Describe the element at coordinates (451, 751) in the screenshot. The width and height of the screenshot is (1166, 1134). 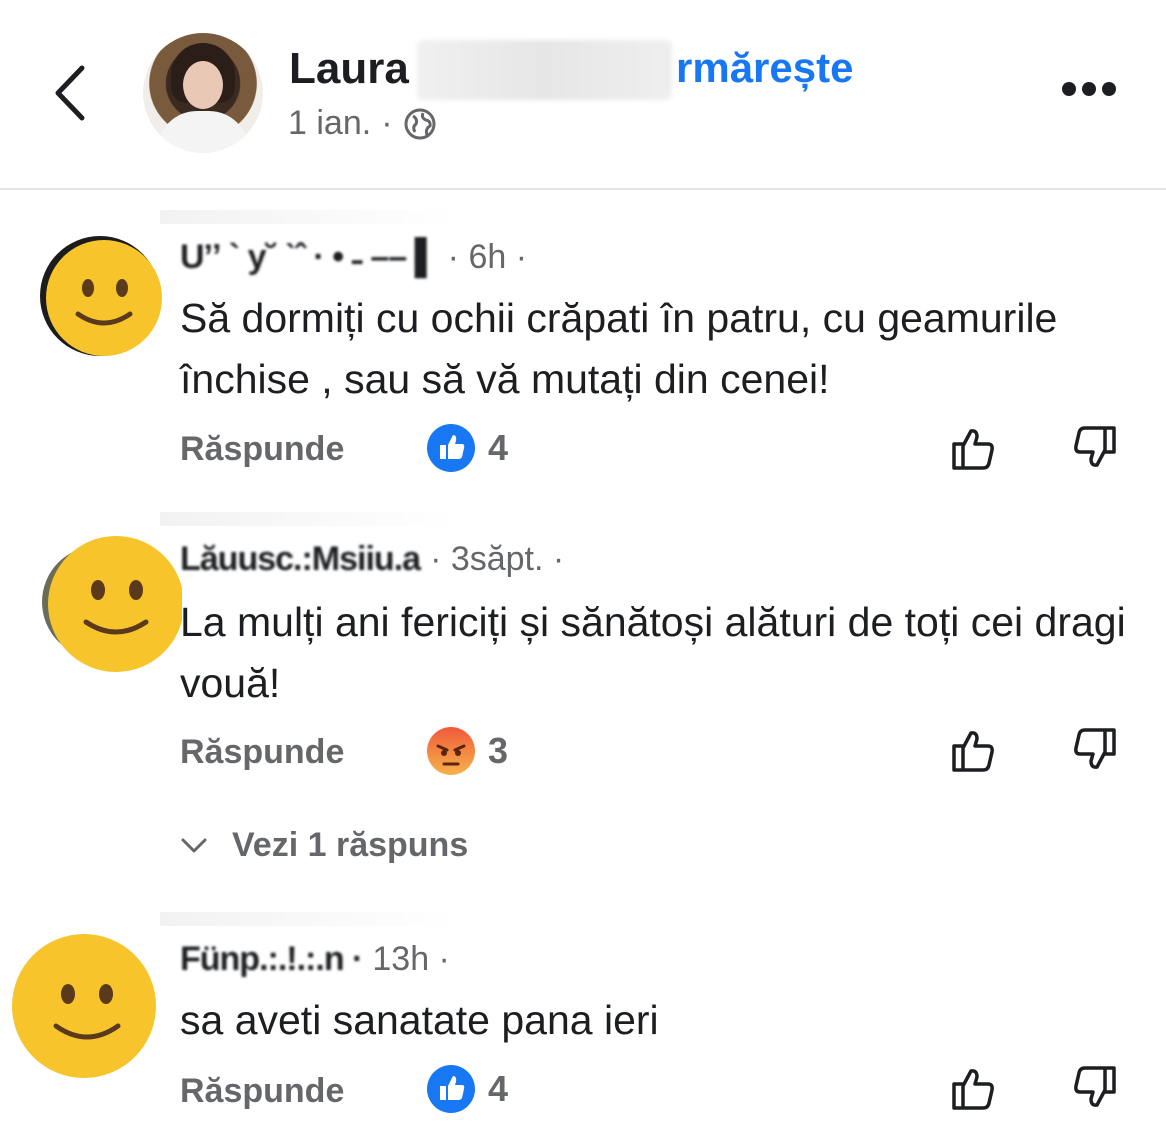
I see `angry-reaction-icon` at that location.